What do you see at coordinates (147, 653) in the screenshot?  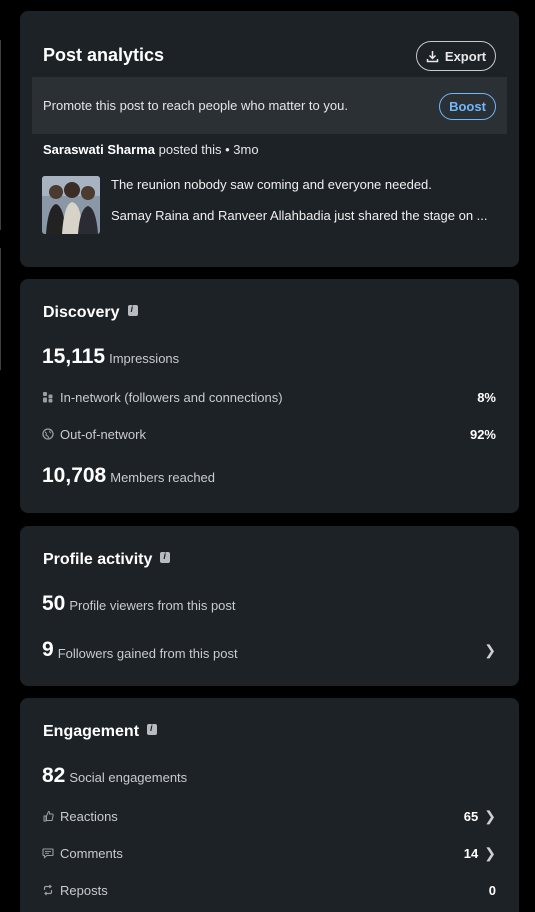 I see `followers-gained-label: Followers gained from this post` at bounding box center [147, 653].